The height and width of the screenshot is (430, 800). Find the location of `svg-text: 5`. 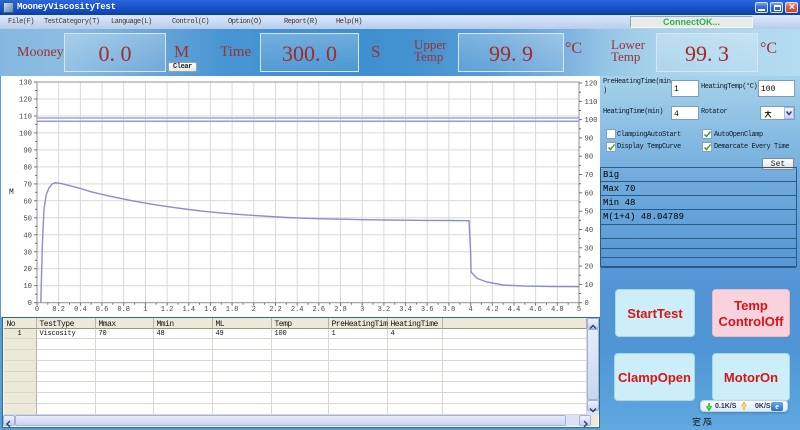

svg-text: 5 is located at coordinates (579, 310).